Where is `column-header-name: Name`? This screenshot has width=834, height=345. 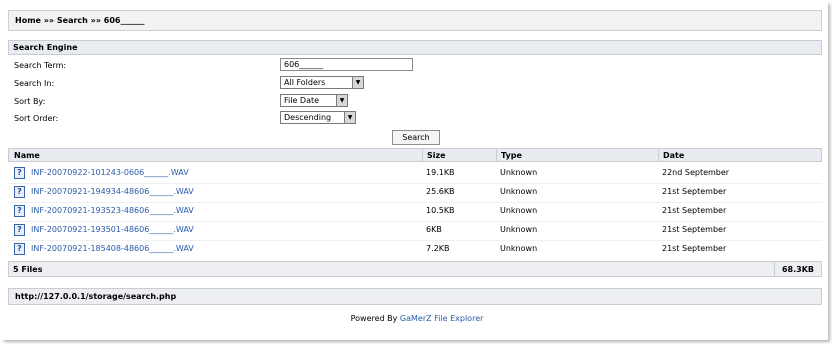 column-header-name: Name is located at coordinates (27, 155).